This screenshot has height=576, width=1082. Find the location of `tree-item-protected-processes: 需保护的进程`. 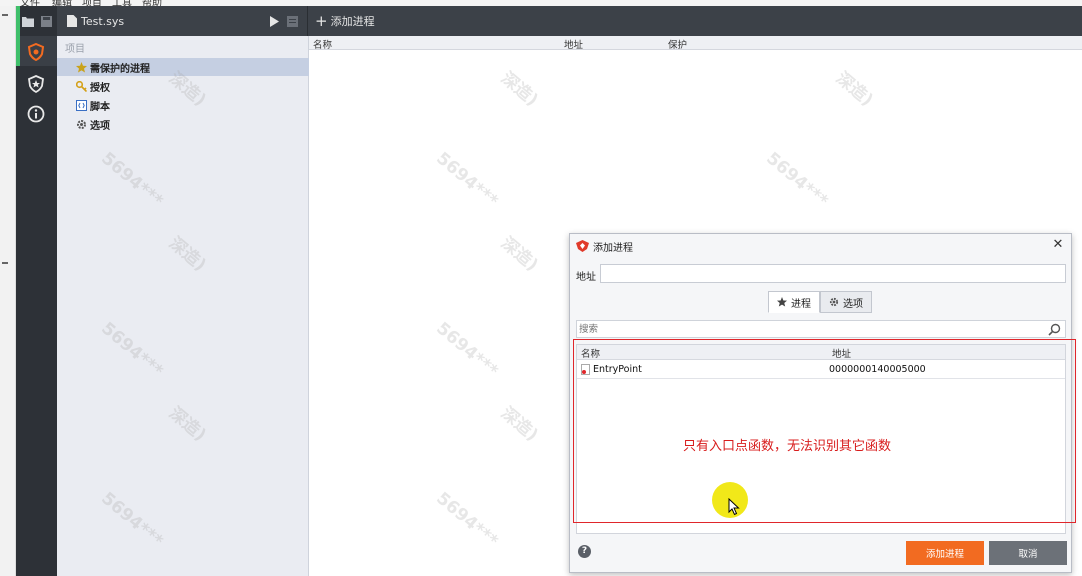

tree-item-protected-processes: 需保护的进程 is located at coordinates (183, 67).